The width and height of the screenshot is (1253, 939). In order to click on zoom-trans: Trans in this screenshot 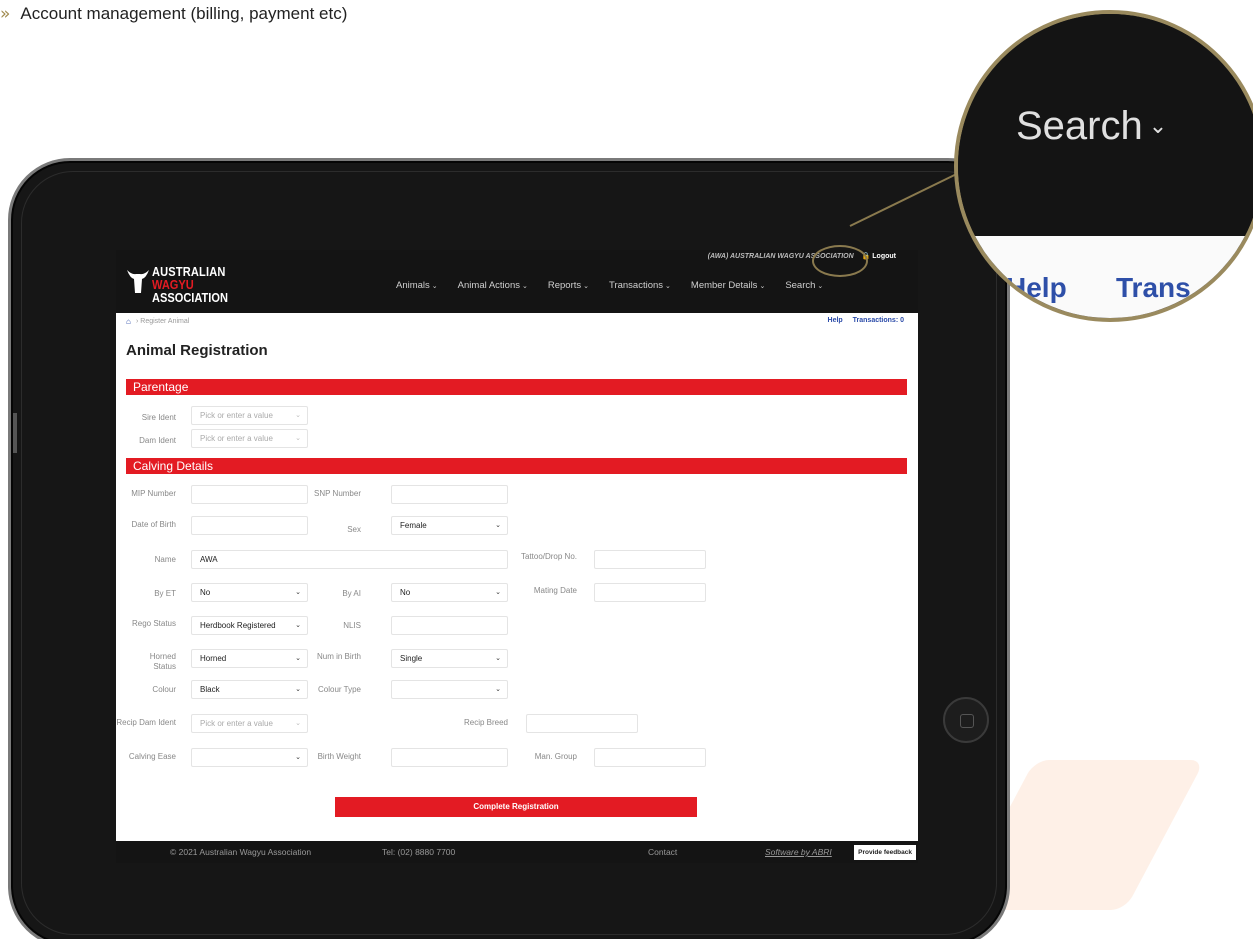, I will do `click(1153, 287)`.